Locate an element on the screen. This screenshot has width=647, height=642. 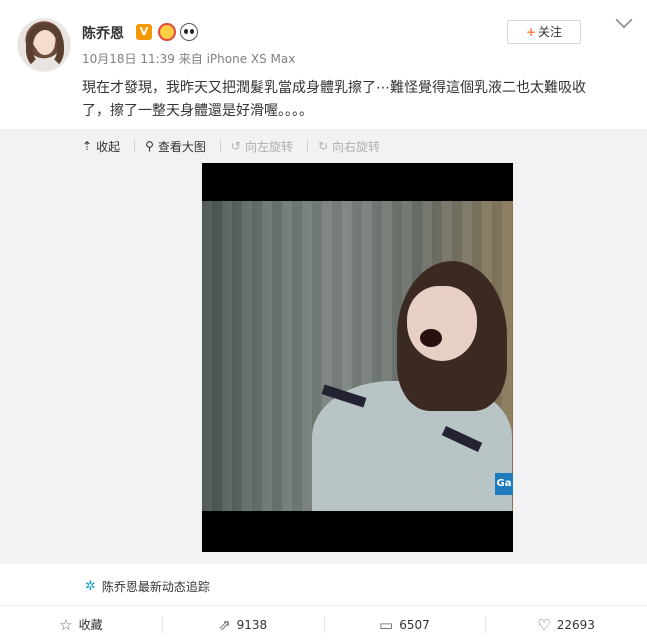
favorite-button: ☆ 收藏 is located at coordinates (81, 624).